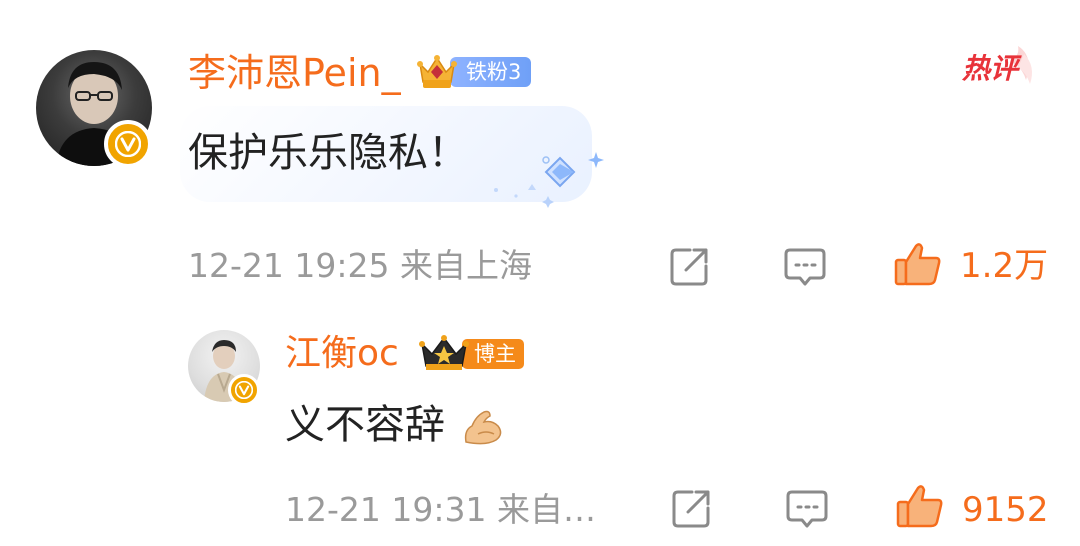  Describe the element at coordinates (342, 354) in the screenshot. I see `replier-username: 江衡oc` at that location.